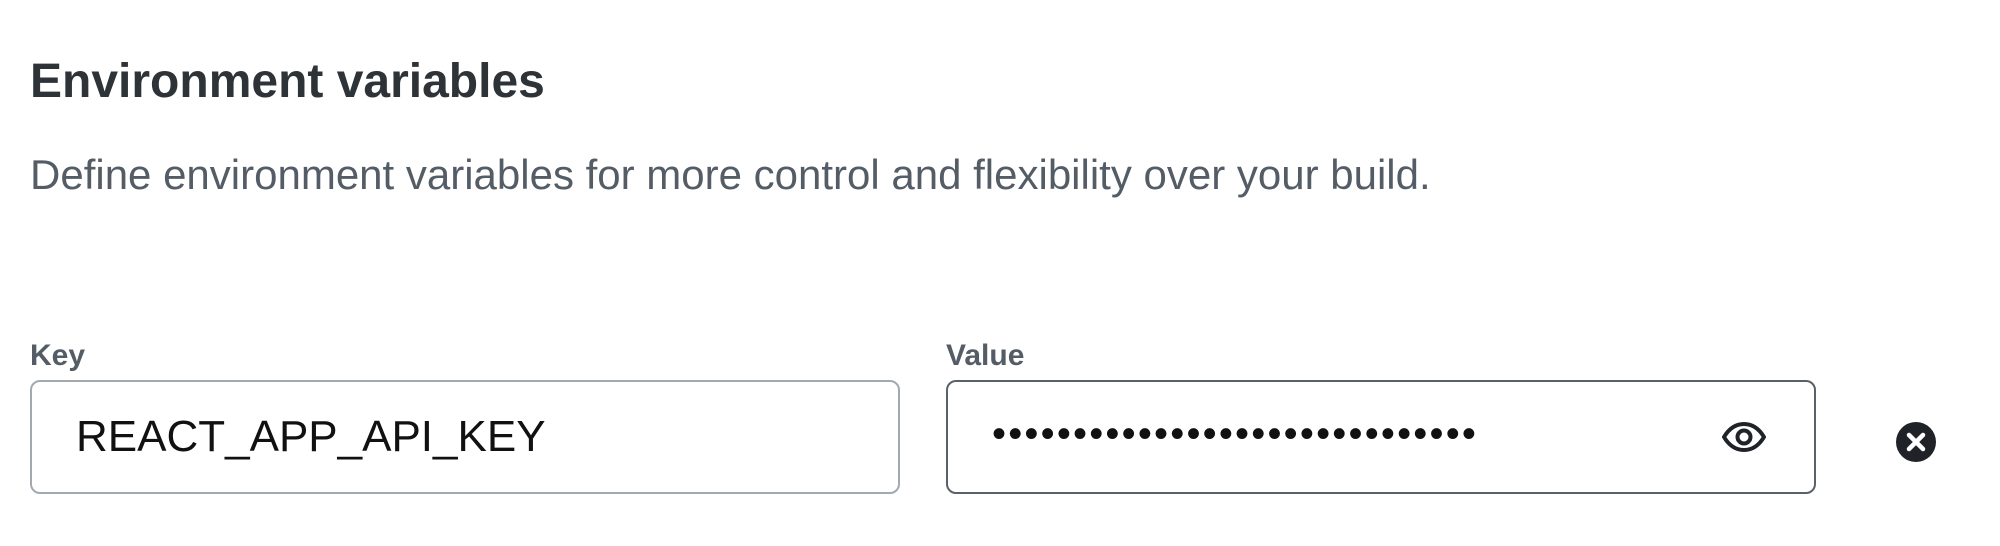  I want to click on key-input-box, so click(465, 437).